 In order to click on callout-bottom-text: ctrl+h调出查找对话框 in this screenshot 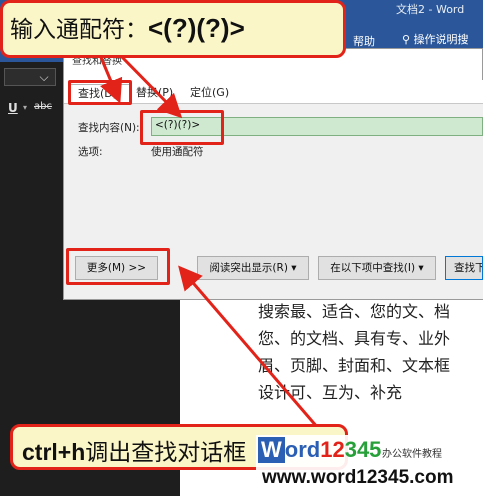, I will do `click(134, 450)`.